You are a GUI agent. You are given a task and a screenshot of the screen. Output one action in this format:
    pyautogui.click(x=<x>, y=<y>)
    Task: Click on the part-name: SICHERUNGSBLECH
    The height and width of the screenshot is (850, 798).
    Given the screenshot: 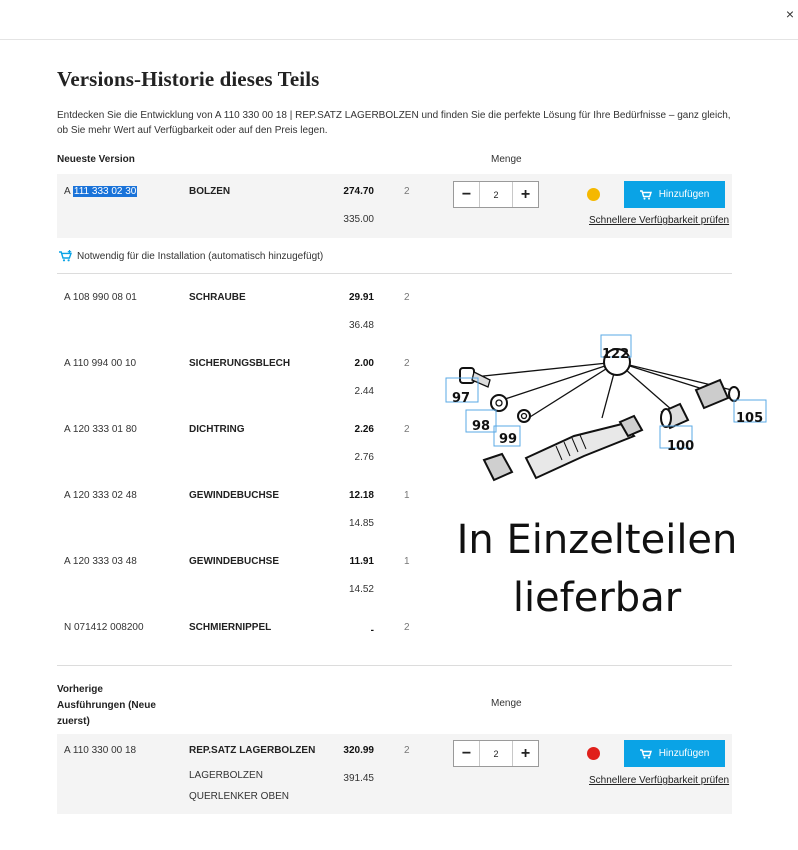 What is the action you would take?
    pyautogui.click(x=240, y=363)
    